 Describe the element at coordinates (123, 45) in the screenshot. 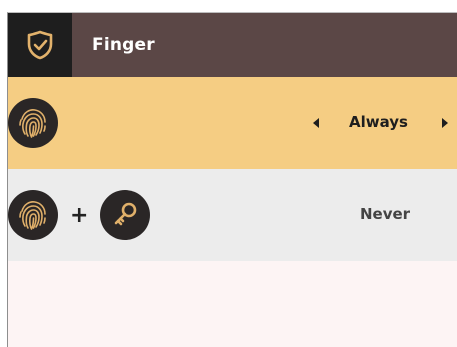

I see `page-title: Finger` at that location.